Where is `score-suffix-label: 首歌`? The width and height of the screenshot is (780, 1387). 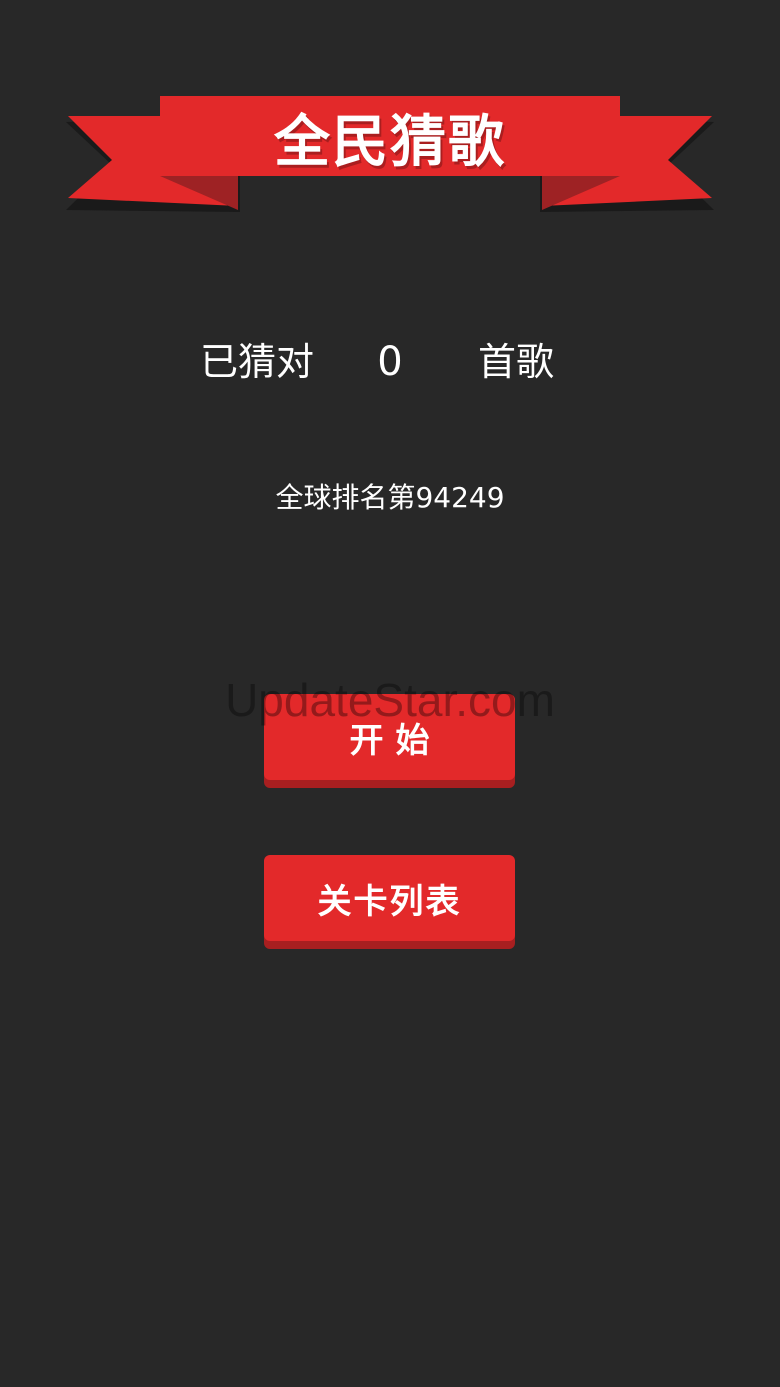 score-suffix-label: 首歌 is located at coordinates (516, 362).